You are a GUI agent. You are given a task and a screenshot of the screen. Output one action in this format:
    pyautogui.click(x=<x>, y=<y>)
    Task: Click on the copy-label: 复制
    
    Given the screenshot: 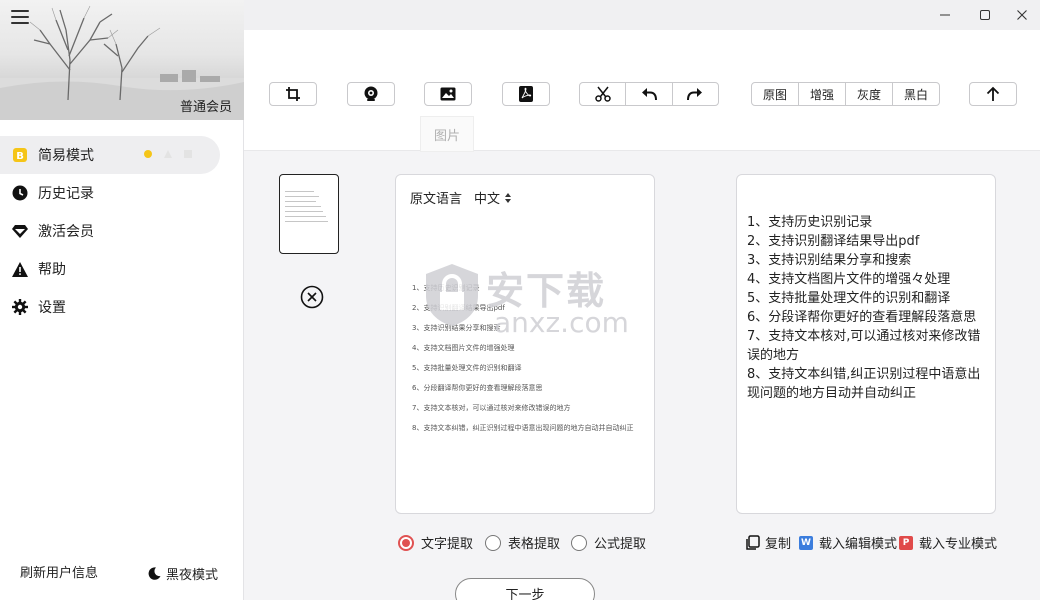 What is the action you would take?
    pyautogui.click(x=778, y=544)
    